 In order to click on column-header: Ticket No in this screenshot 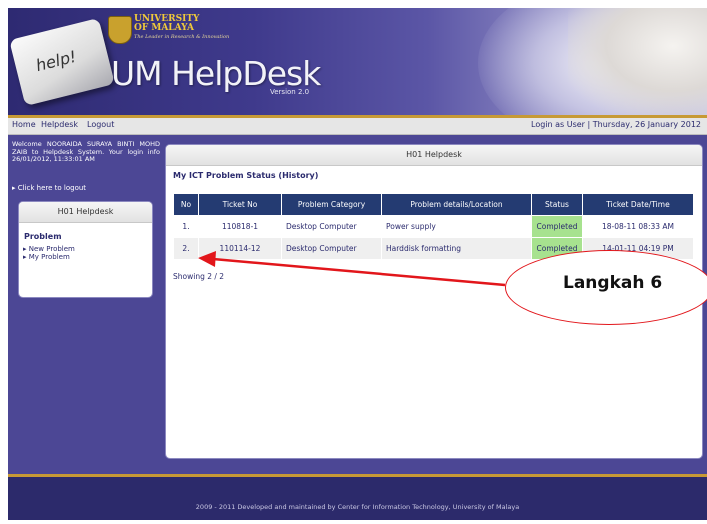, I will do `click(240, 204)`.